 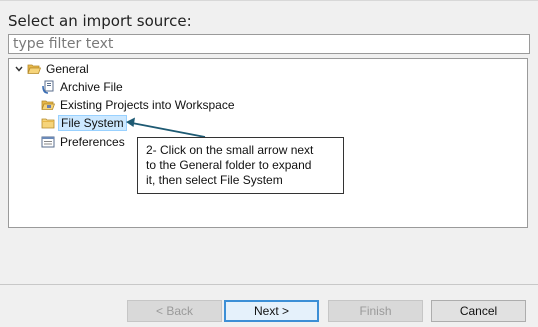 I want to click on page-heading: Select an import source:, so click(x=100, y=21).